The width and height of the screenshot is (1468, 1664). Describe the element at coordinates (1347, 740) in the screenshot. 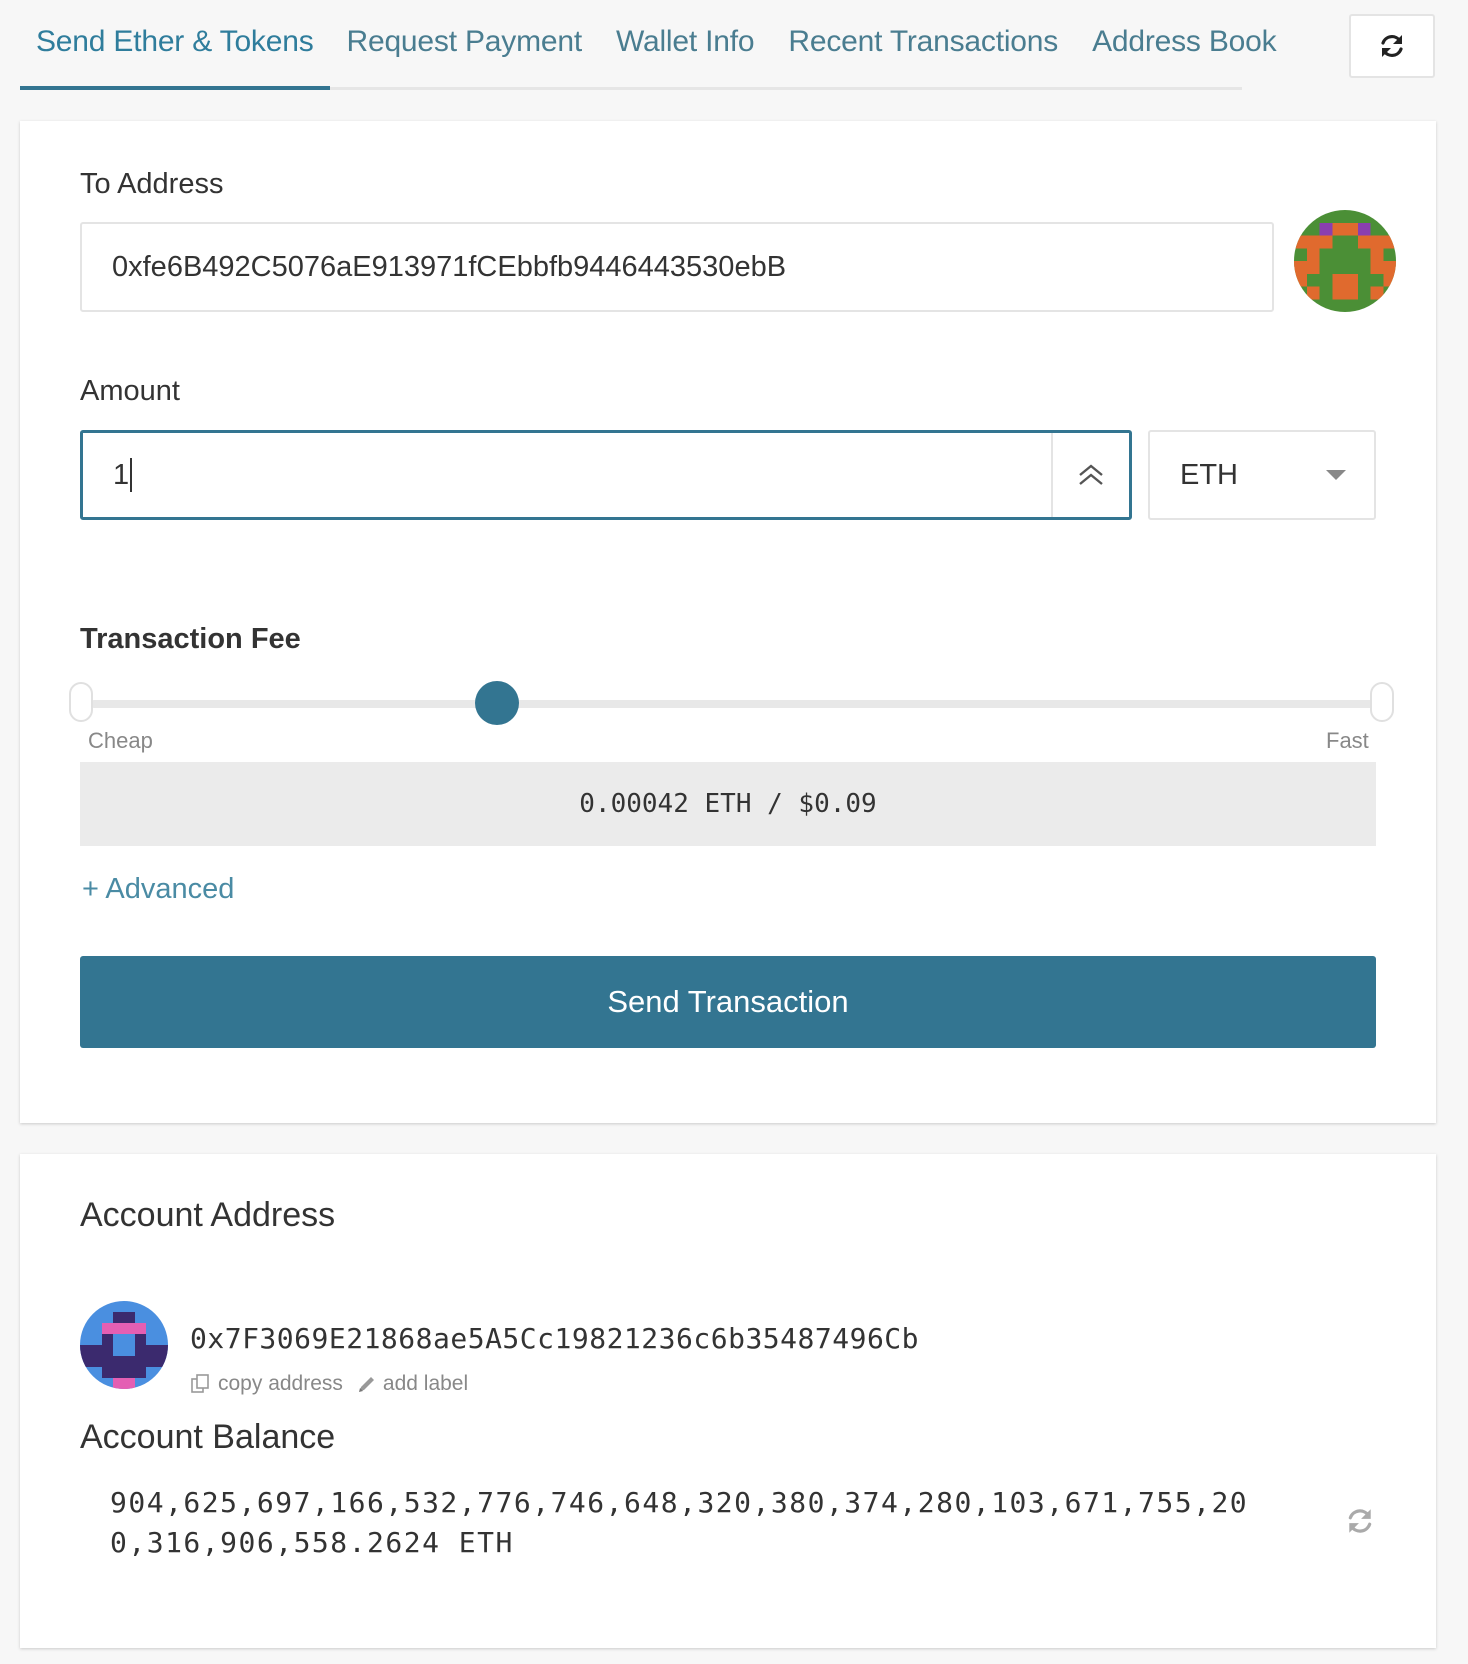

I see `fee-fast-label: Fast` at that location.